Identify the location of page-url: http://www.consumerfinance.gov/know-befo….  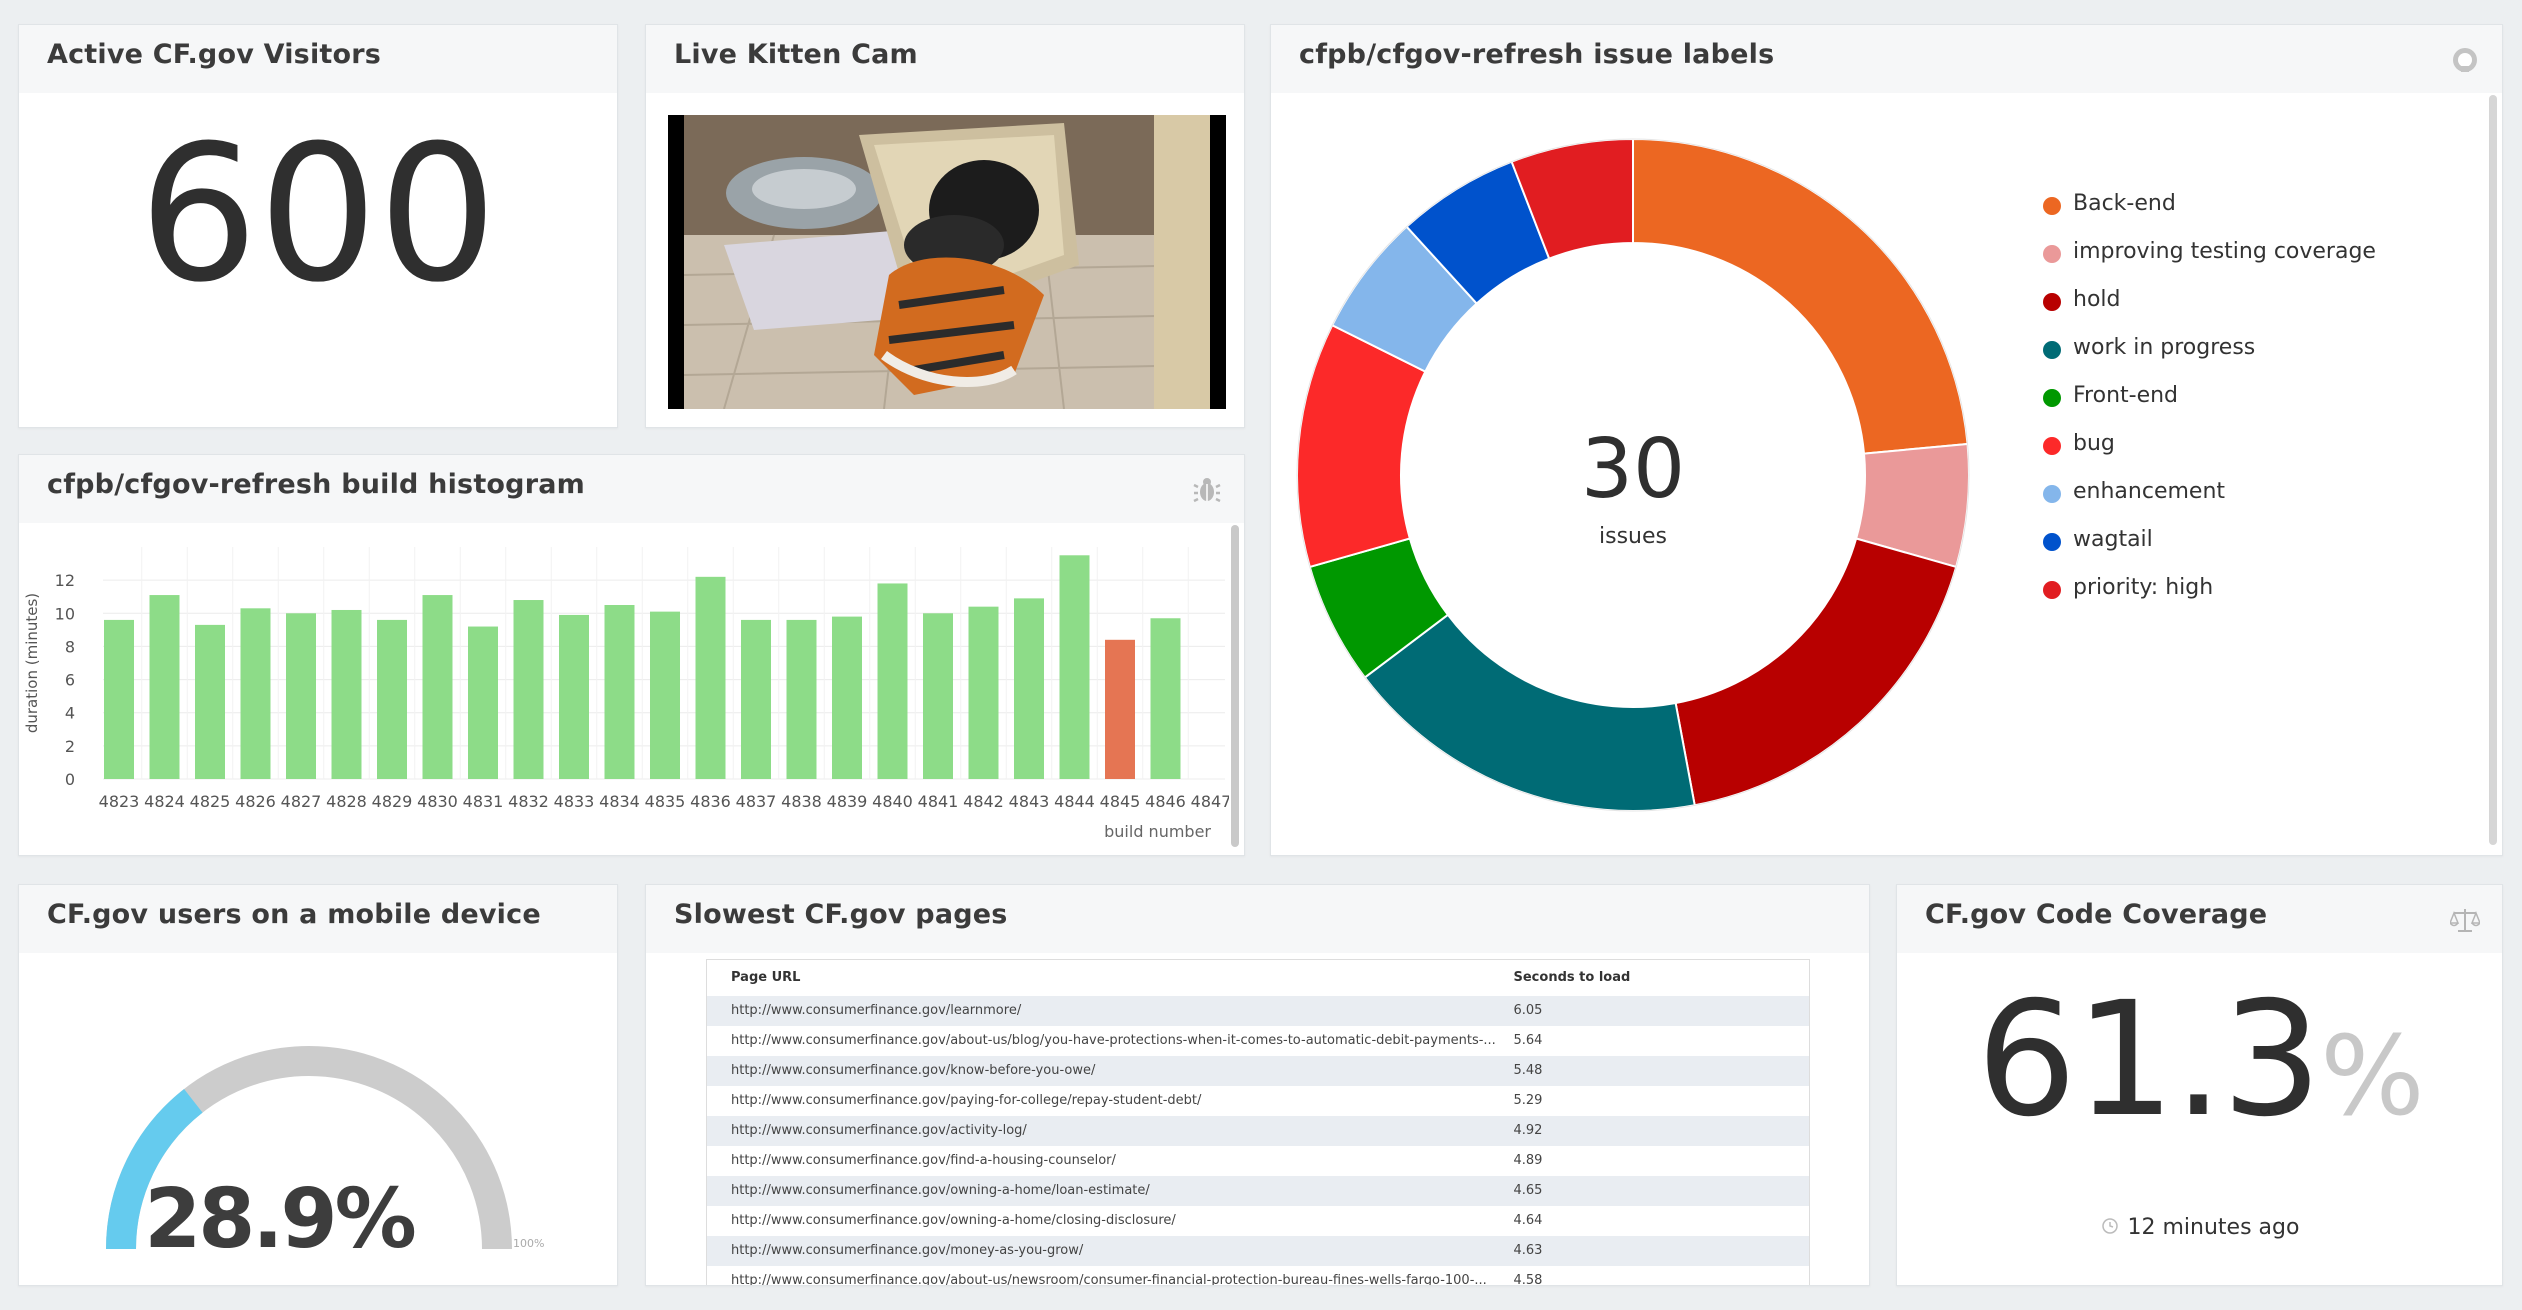
(1110, 1070).